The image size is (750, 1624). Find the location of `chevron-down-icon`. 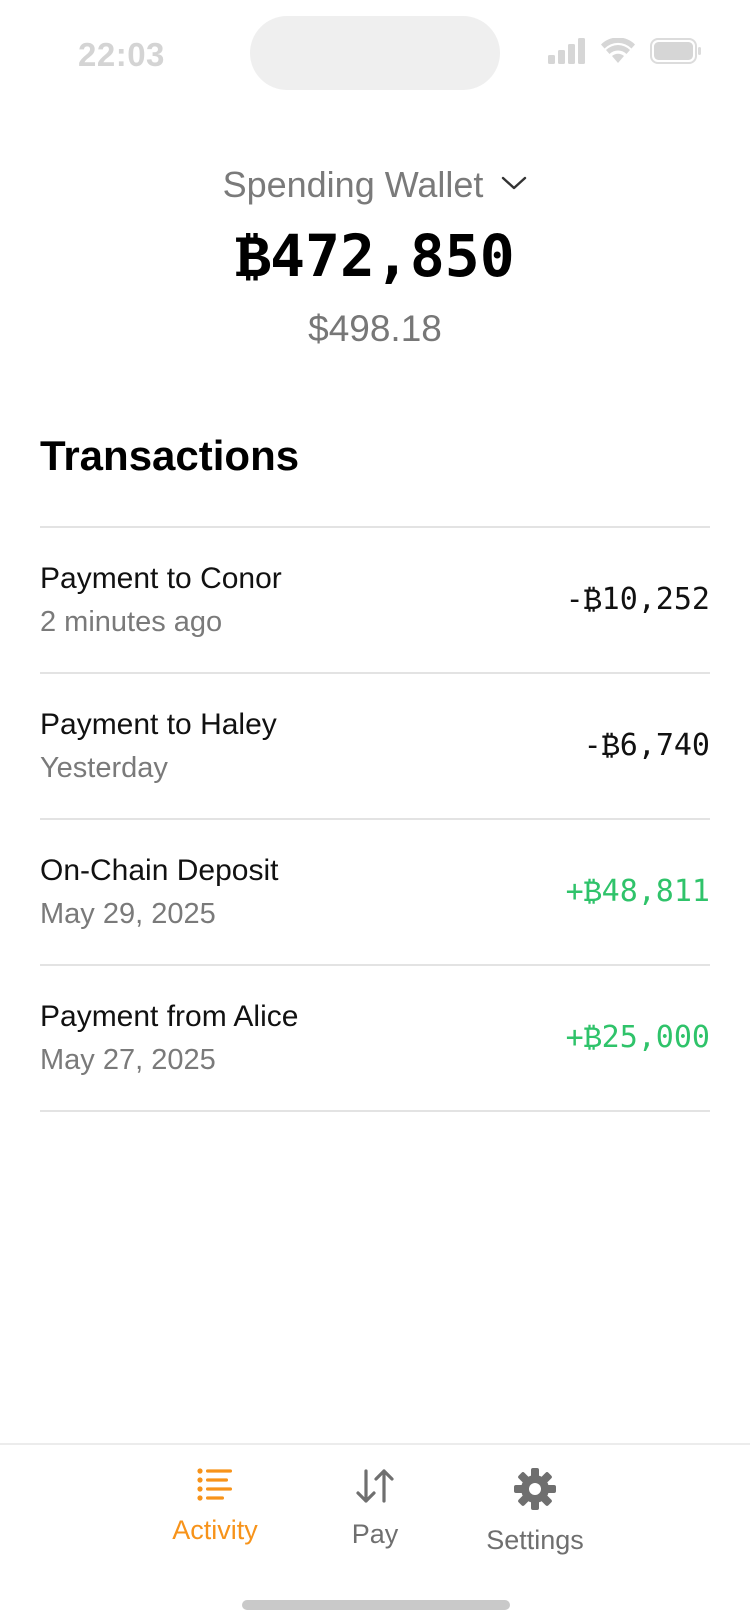

chevron-down-icon is located at coordinates (514, 185).